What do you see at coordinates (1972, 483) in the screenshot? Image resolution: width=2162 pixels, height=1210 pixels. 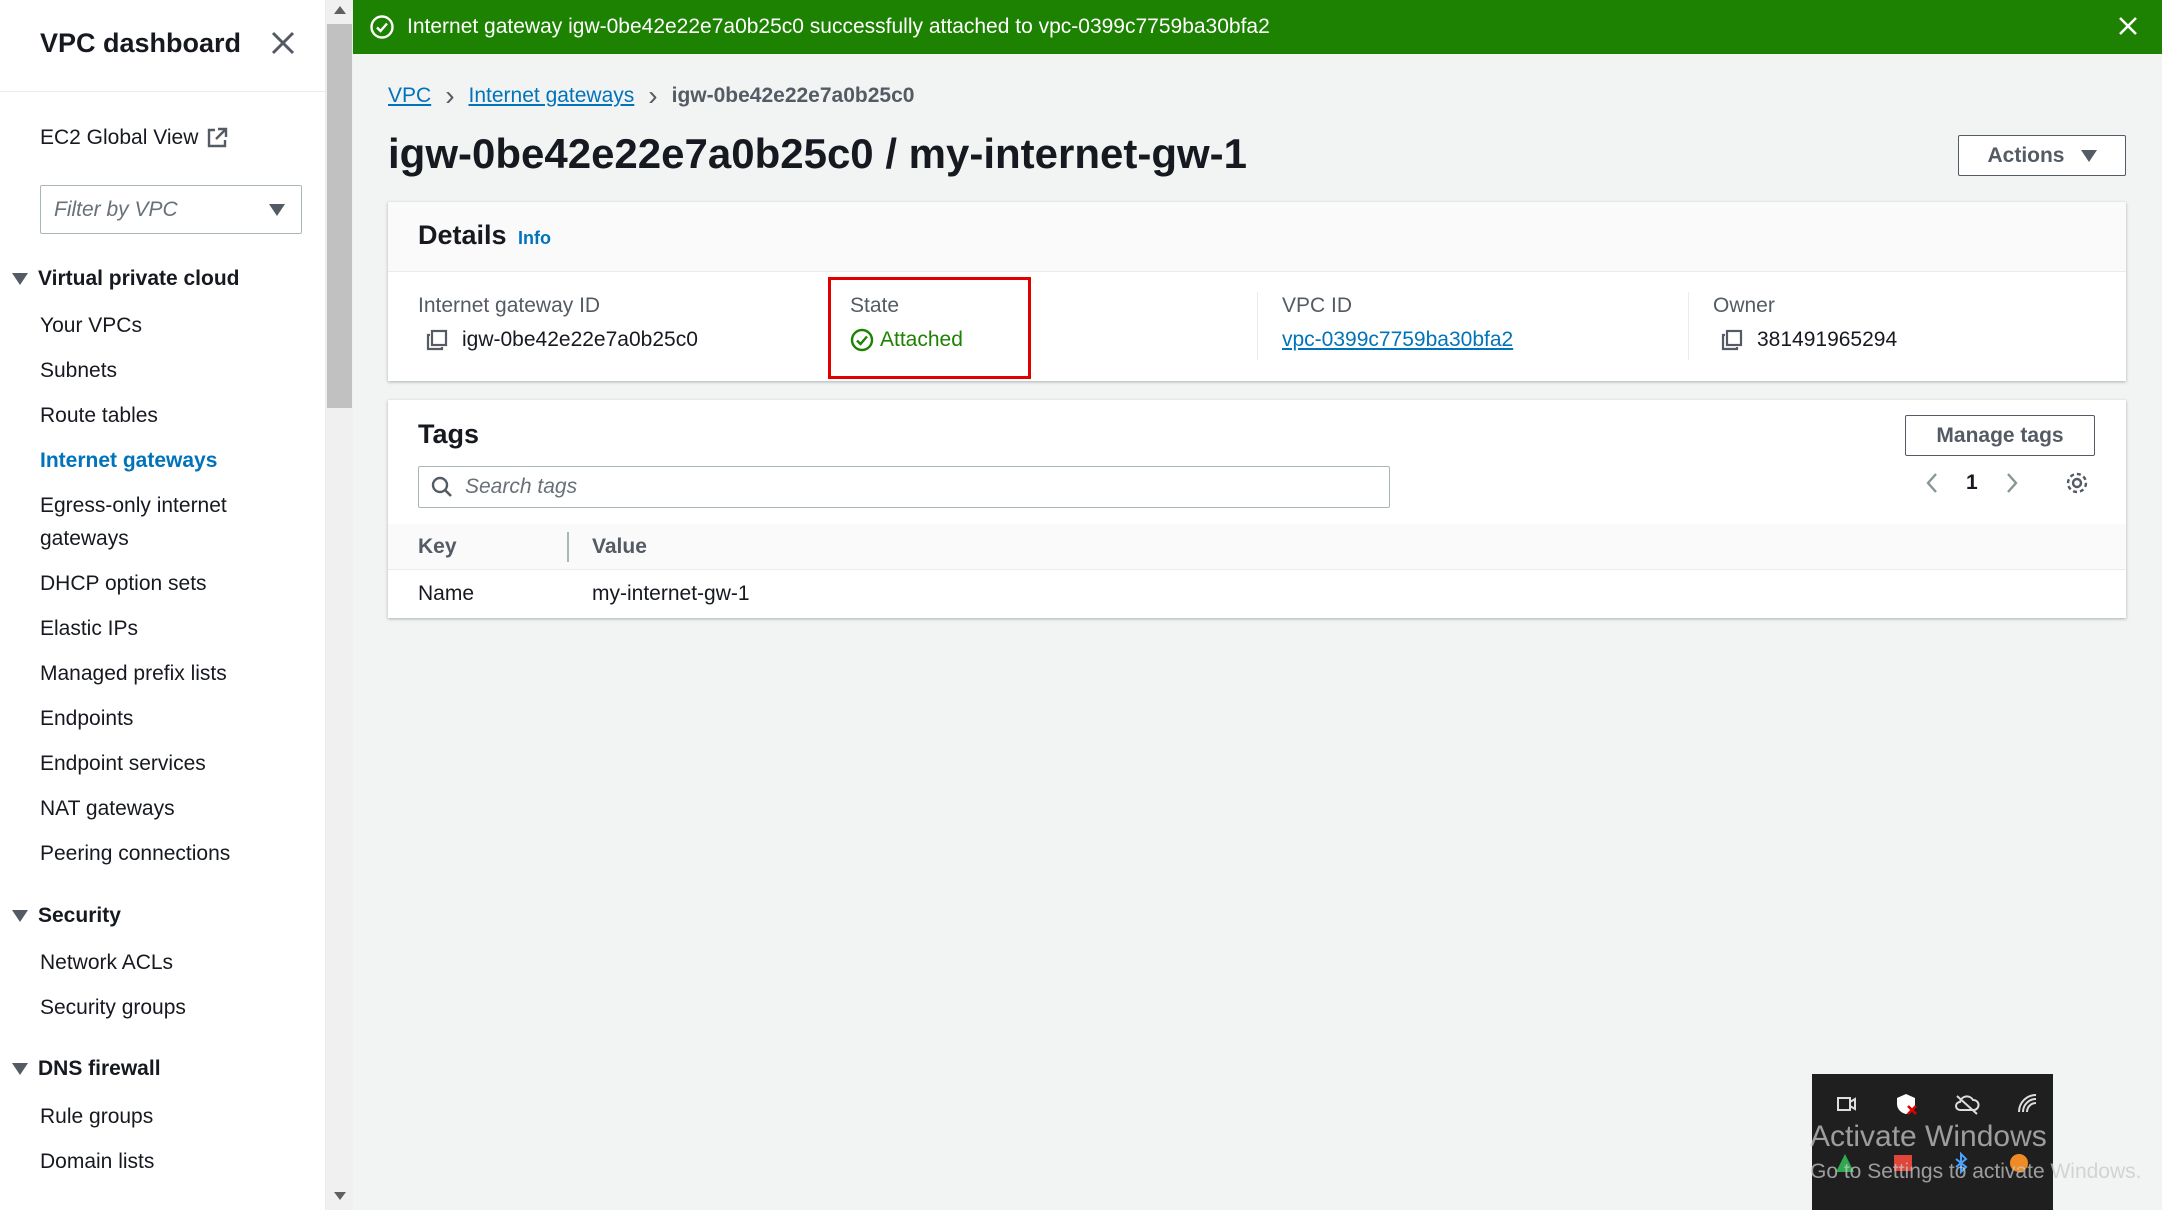 I see `page-number: 1` at bounding box center [1972, 483].